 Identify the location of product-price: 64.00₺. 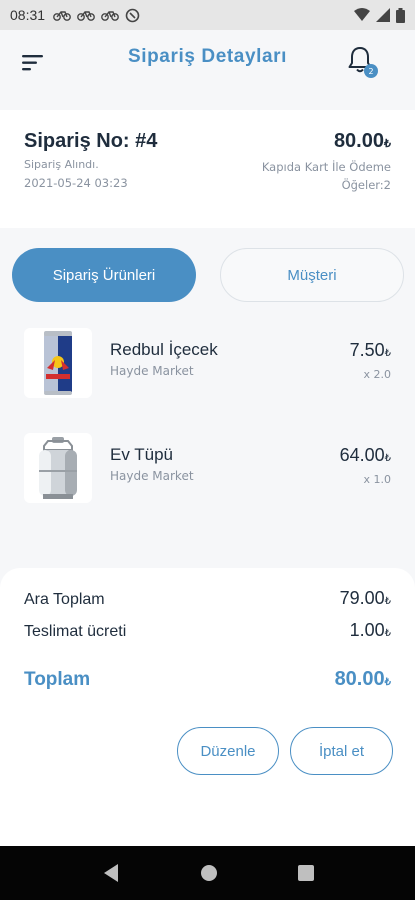
(365, 455).